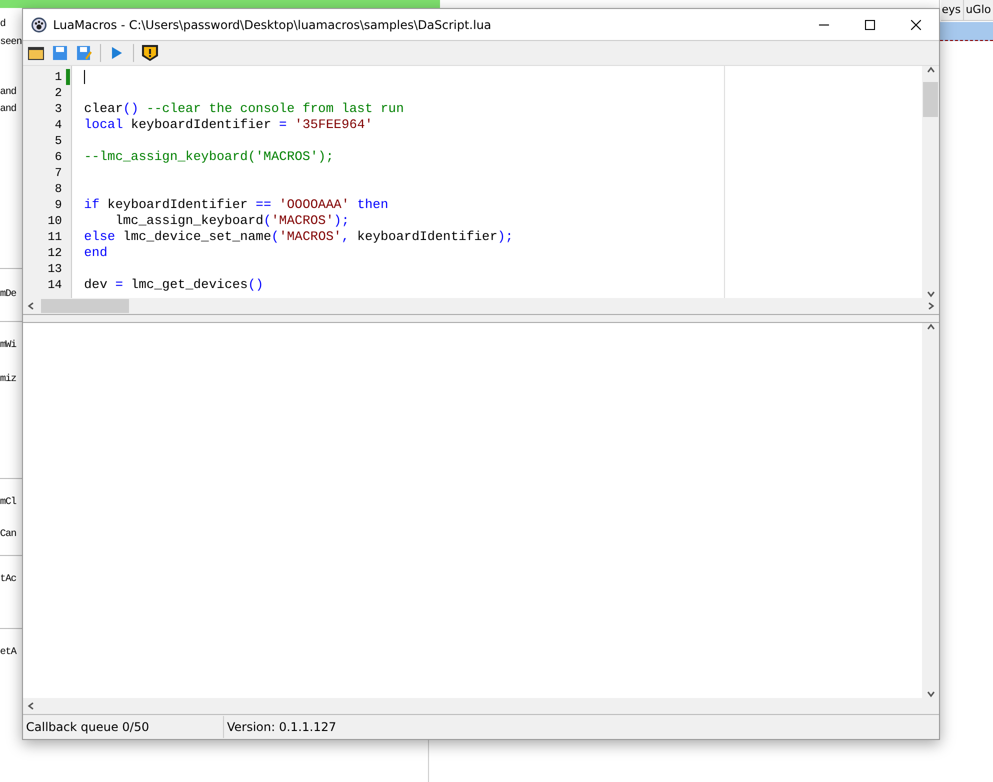 This screenshot has width=993, height=782. What do you see at coordinates (232, 221) in the screenshot?
I see `code-line: lmc_assign_keyboard('MACROS');` at bounding box center [232, 221].